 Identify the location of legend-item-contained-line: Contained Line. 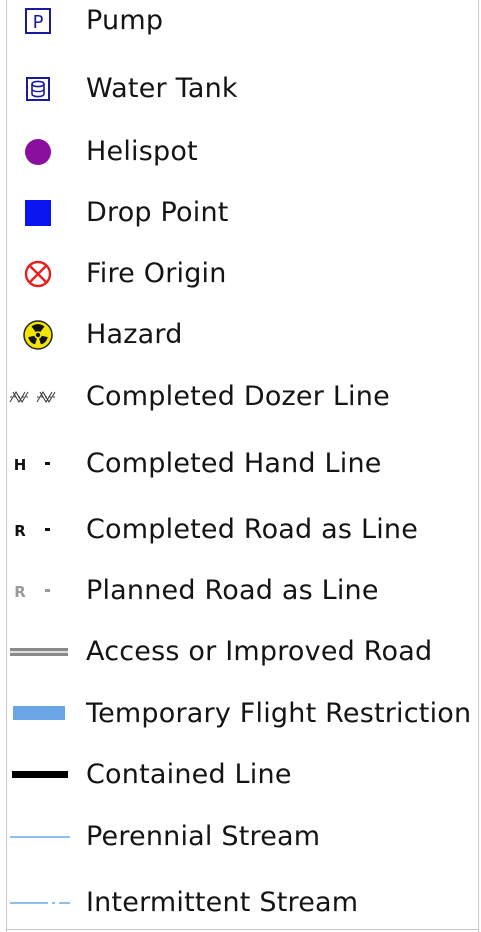
(243, 775).